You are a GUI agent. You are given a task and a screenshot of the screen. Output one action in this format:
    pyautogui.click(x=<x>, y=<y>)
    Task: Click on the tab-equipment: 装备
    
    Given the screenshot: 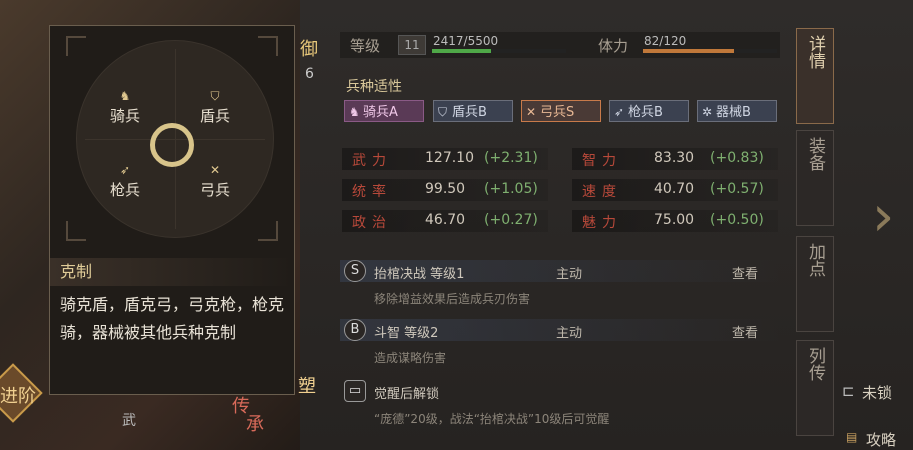 What is the action you would take?
    pyautogui.click(x=815, y=178)
    